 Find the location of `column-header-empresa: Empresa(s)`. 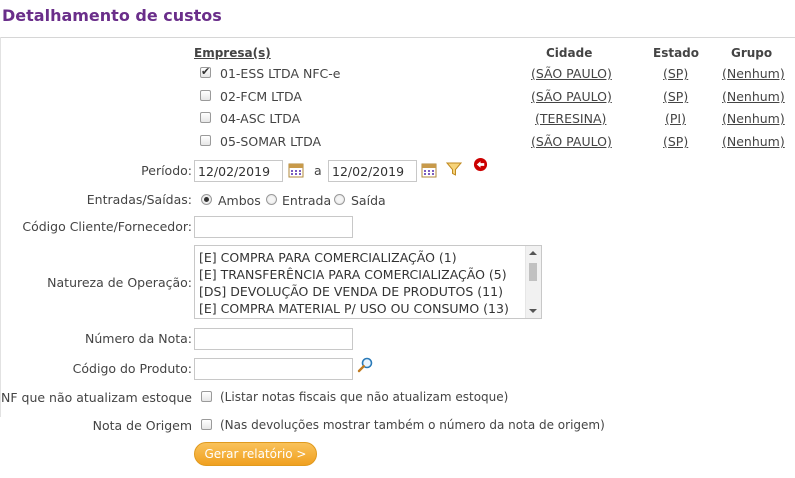

column-header-empresa: Empresa(s) is located at coordinates (232, 53).